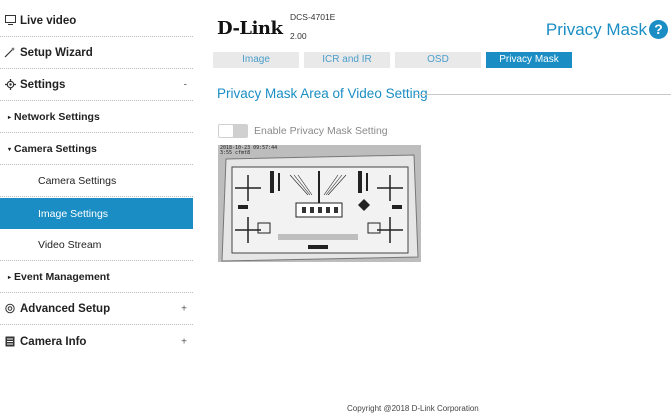 The image size is (671, 413). What do you see at coordinates (235, 153) in the screenshot?
I see `osd-time: 3:55 cfmt8` at bounding box center [235, 153].